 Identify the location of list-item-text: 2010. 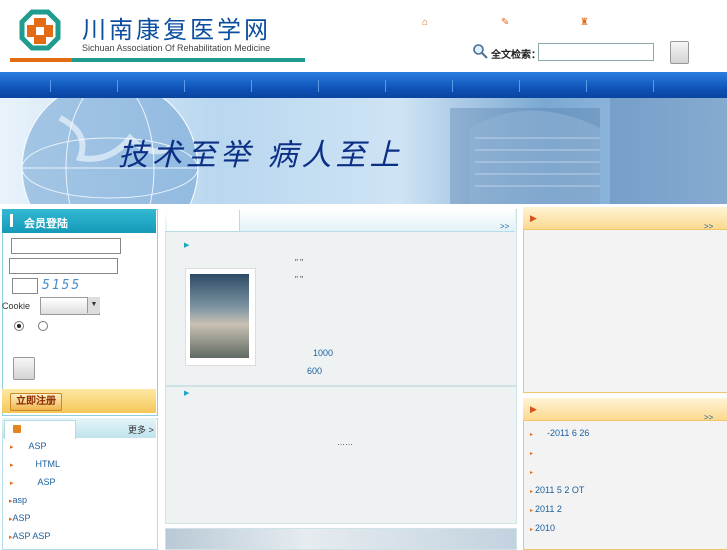
(545, 528).